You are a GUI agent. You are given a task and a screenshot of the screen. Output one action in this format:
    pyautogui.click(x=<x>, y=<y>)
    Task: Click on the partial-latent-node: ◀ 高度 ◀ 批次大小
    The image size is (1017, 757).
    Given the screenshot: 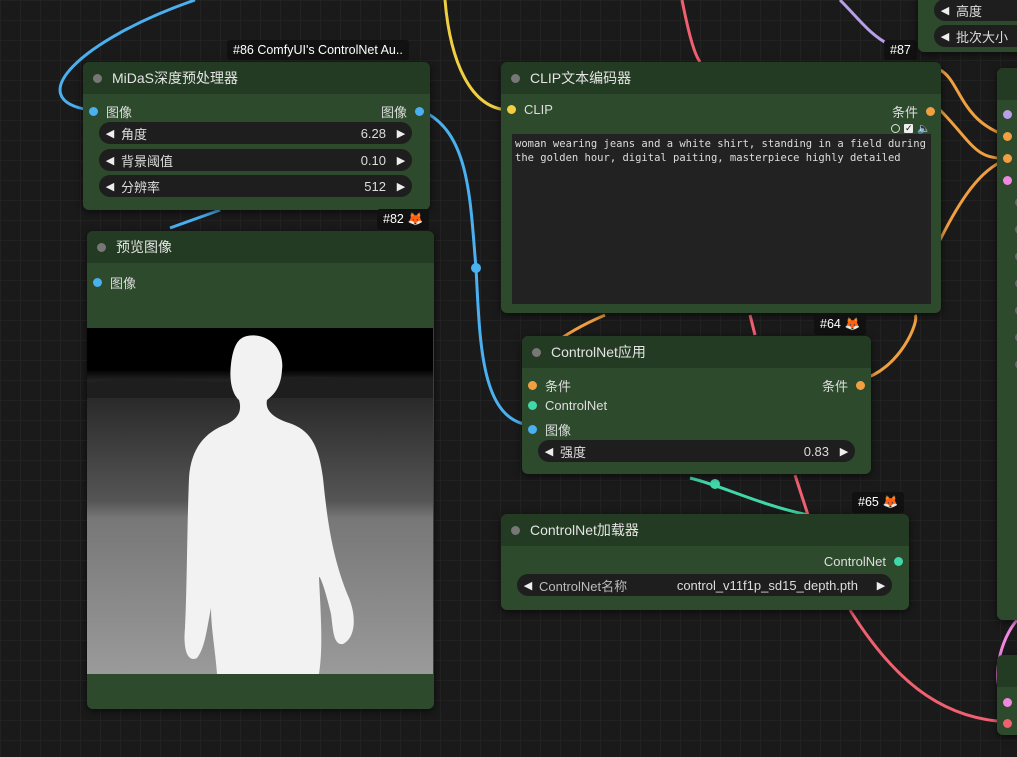 What is the action you would take?
    pyautogui.click(x=967, y=26)
    